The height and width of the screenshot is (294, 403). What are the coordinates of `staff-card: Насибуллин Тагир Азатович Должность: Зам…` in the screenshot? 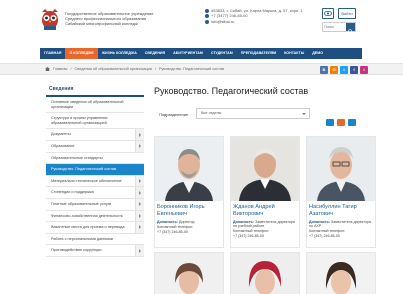 It's located at (341, 192).